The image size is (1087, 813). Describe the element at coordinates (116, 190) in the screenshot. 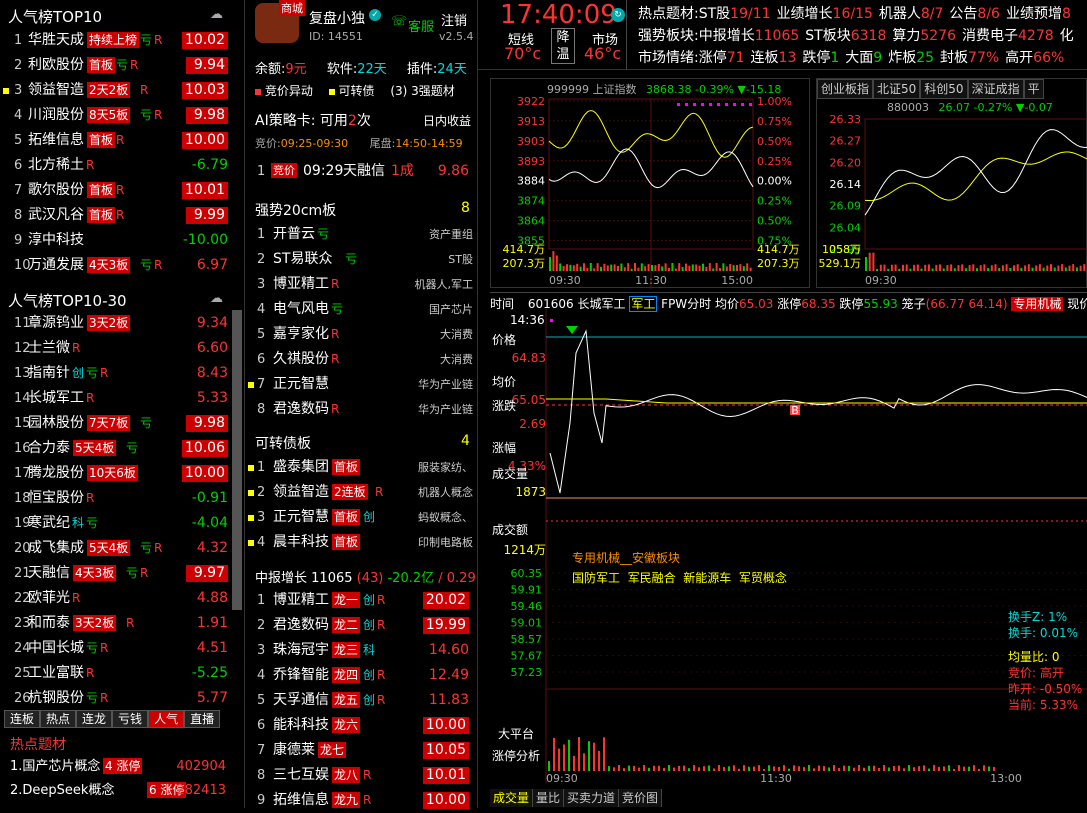

I see `stock-row: 7 歌尔股份 首板 R 10.01` at that location.